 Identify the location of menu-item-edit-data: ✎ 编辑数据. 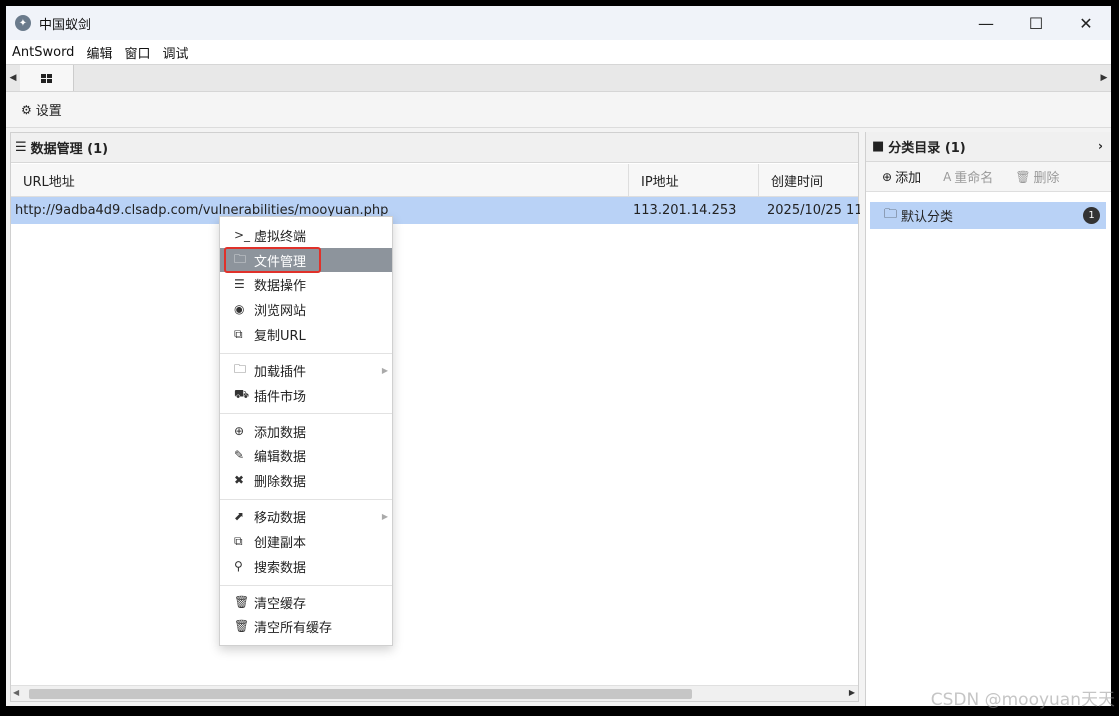
(306, 455).